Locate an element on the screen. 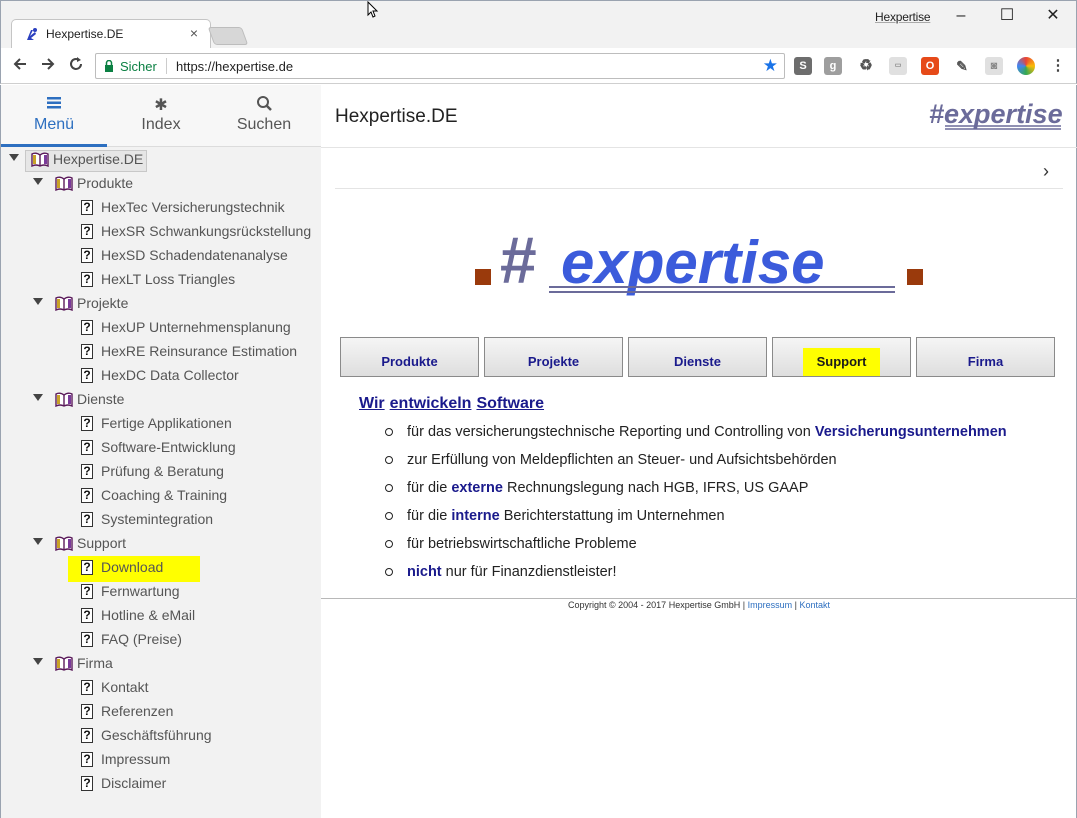 This screenshot has height=818, width=1077. tree-item: ? HexUP Unternehmensplanung is located at coordinates (161, 328).